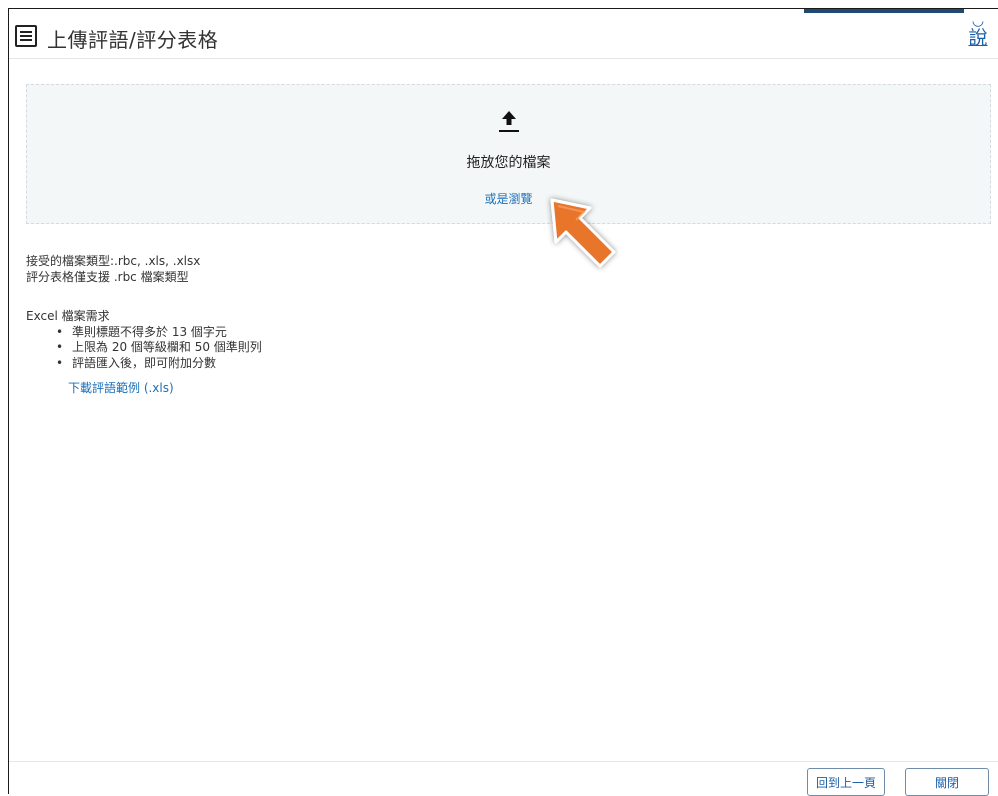  Describe the element at coordinates (165, 389) in the screenshot. I see `download-sample-link: 下載評語範例 (.xls)` at that location.